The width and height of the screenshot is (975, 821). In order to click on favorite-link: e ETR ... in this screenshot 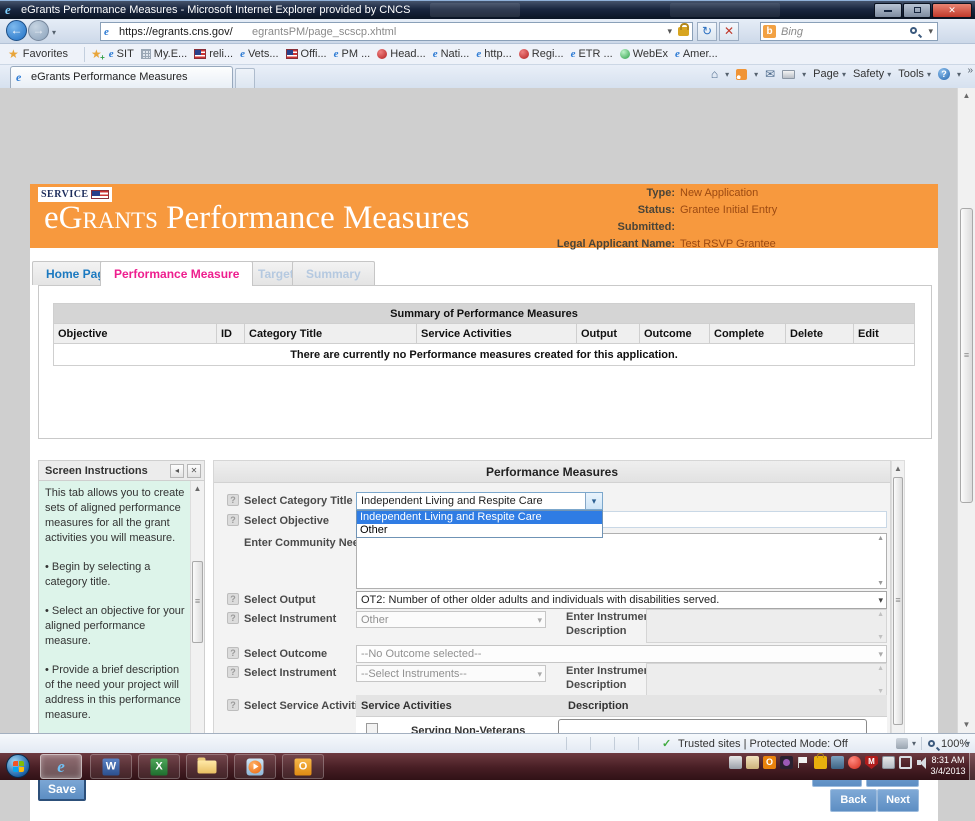, I will do `click(592, 54)`.